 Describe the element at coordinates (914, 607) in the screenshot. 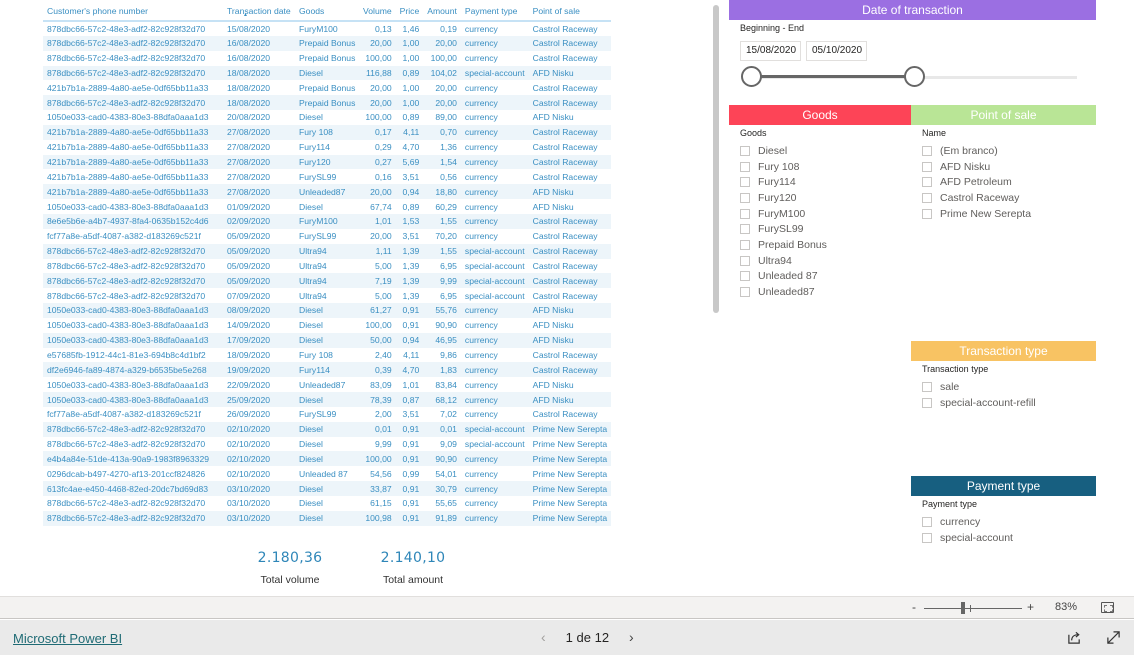

I see `zoom-out-button: -` at that location.